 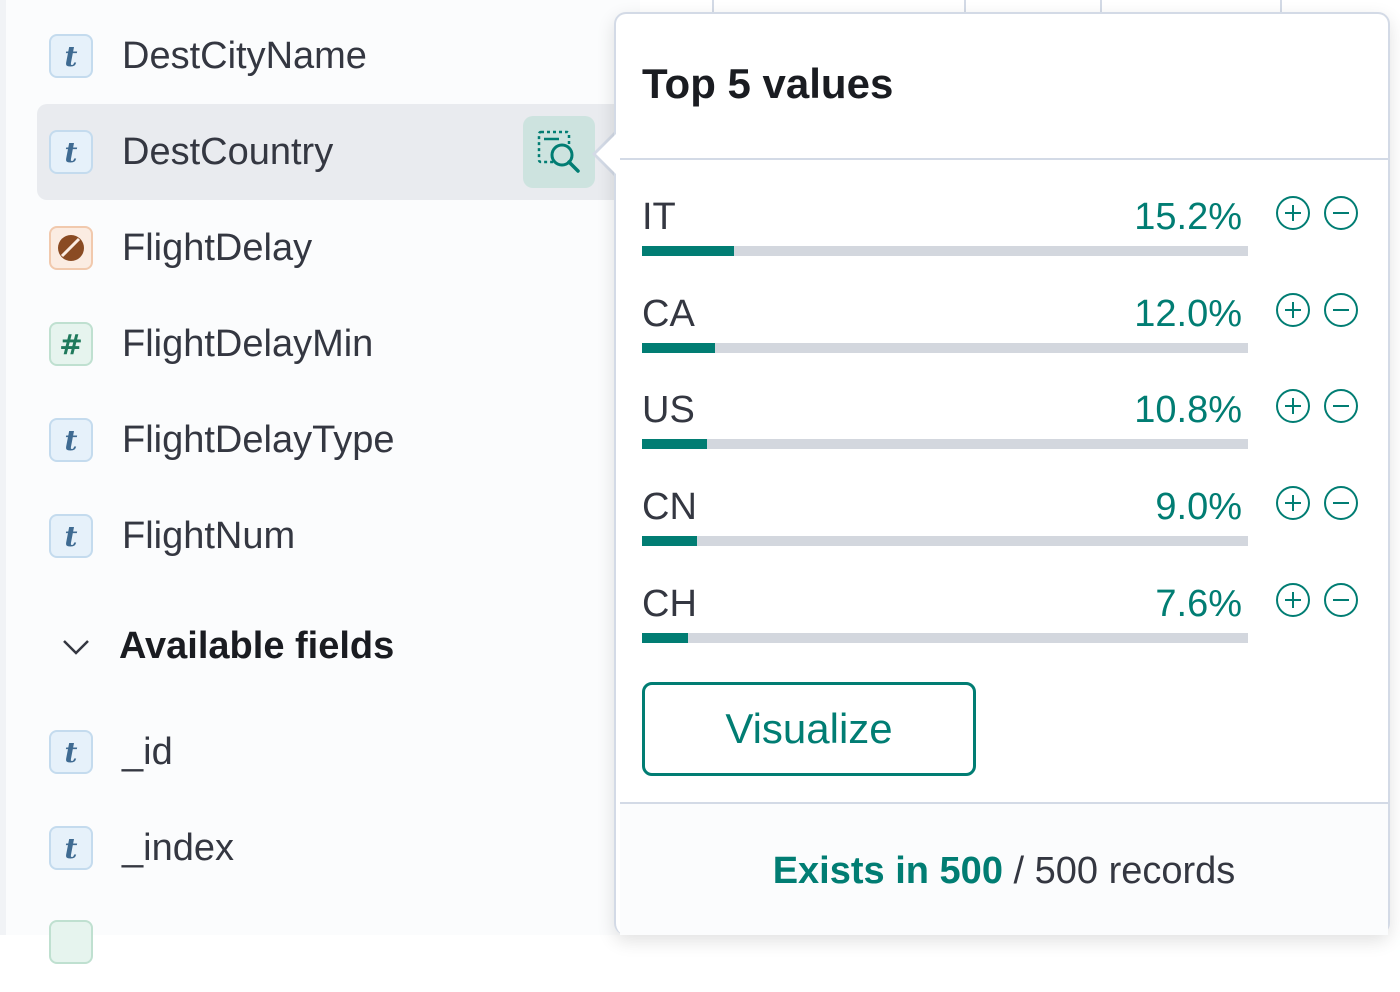 I want to click on popover-footer: Exists in 500 / 500 records, so click(x=1004, y=869).